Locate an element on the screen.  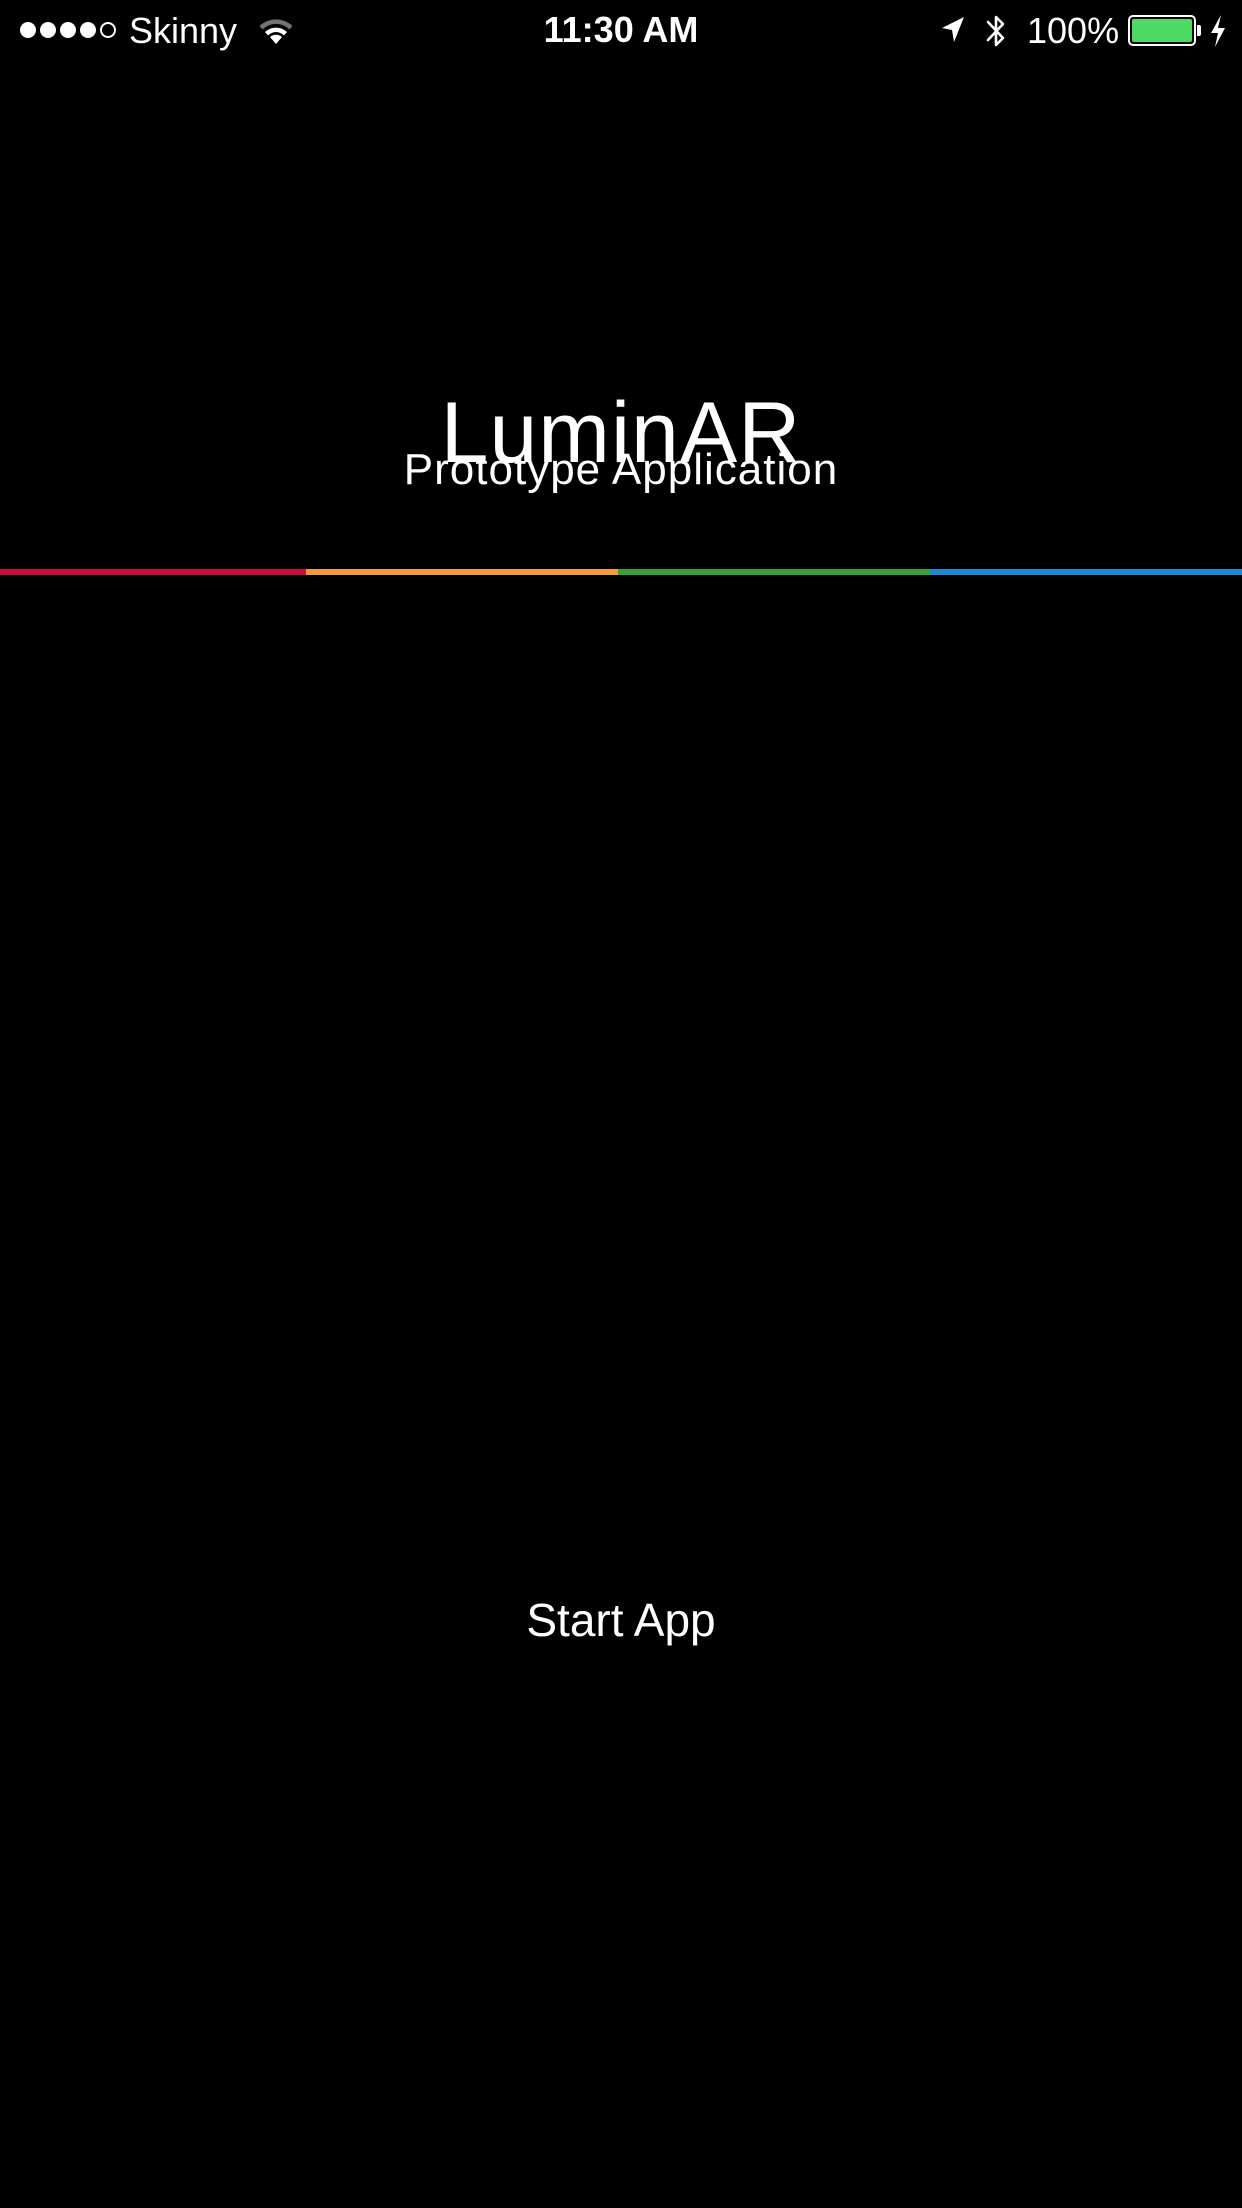
stripe-segment-orange is located at coordinates (462, 572).